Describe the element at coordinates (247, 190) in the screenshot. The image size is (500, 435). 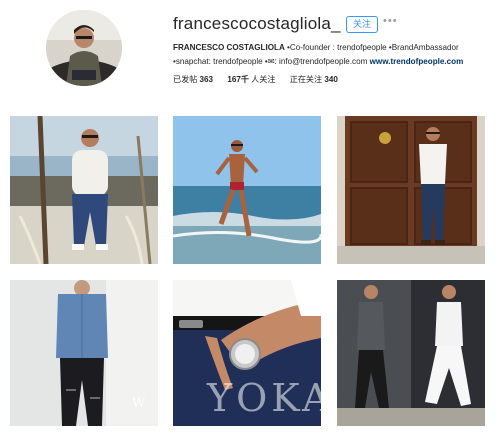
I see `post-man-on-beach` at that location.